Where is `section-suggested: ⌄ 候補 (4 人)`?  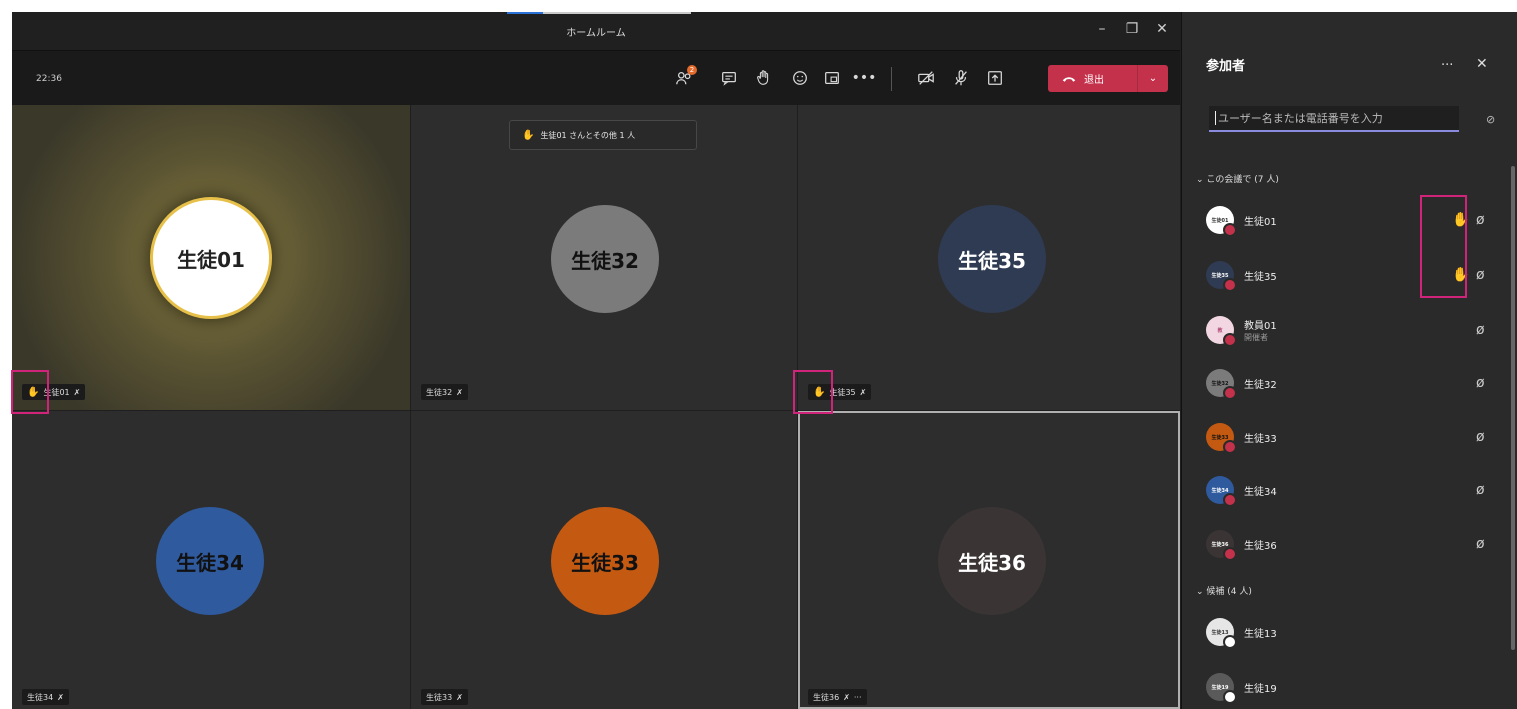
section-suggested: ⌄ 候補 (4 人) is located at coordinates (1224, 590).